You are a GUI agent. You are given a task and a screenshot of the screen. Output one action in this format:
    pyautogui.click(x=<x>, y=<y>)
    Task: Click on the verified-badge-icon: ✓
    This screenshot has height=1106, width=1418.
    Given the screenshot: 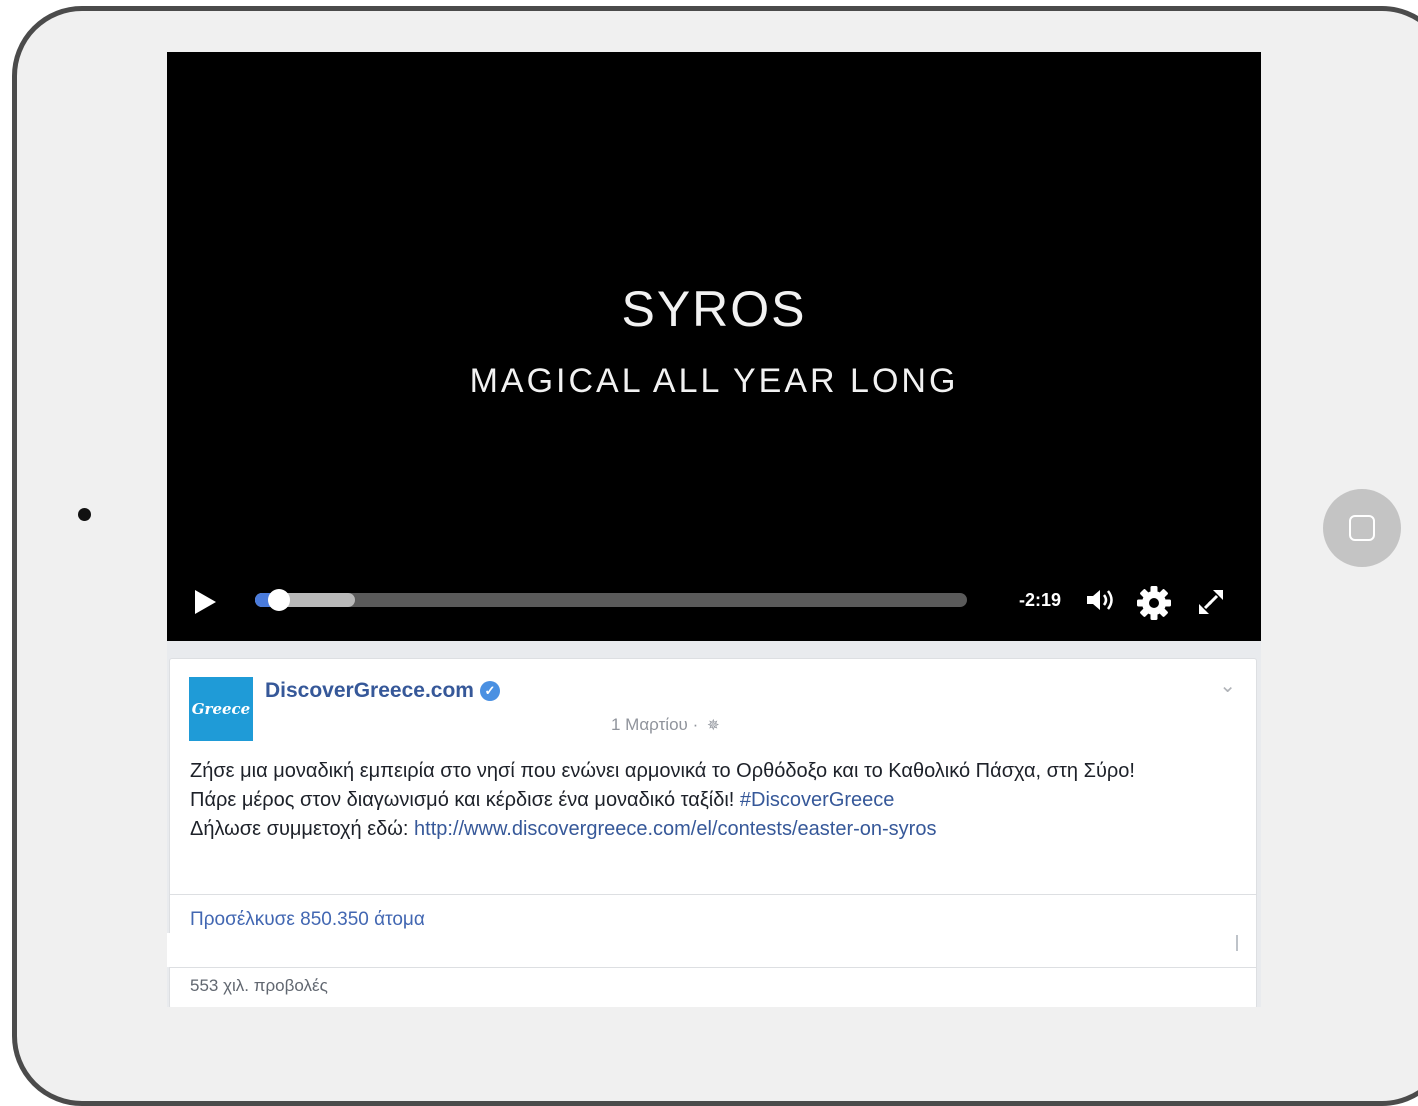 What is the action you would take?
    pyautogui.click(x=489, y=691)
    